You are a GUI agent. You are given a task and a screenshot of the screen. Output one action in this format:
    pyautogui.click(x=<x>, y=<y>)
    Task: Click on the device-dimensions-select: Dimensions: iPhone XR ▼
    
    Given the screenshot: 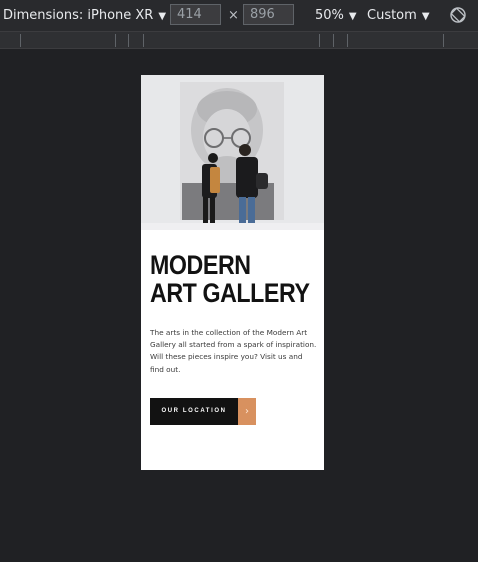 What is the action you would take?
    pyautogui.click(x=84, y=15)
    